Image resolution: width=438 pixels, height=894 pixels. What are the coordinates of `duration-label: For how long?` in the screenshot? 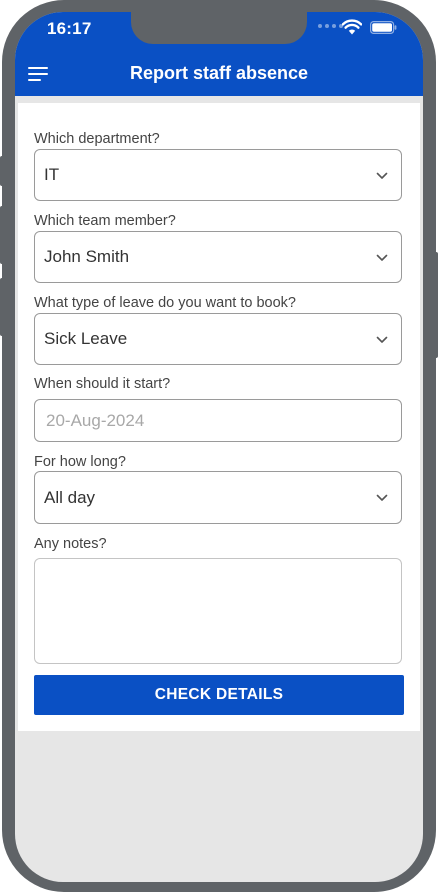 It's located at (80, 462).